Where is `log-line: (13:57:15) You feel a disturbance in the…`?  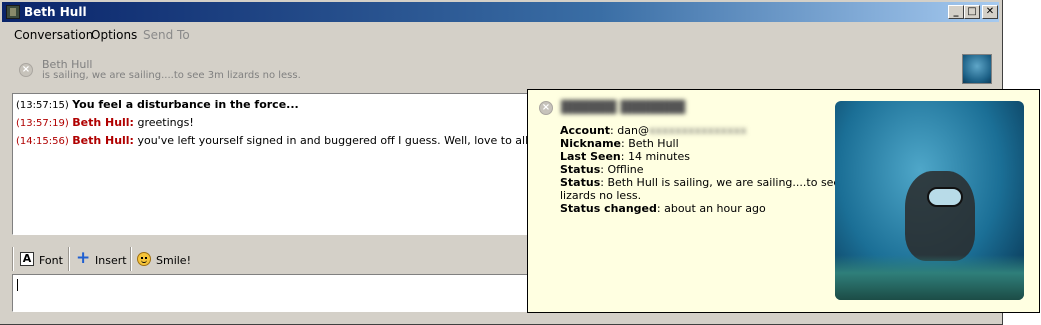
log-line: (13:57:15) You feel a disturbance in the… is located at coordinates (157, 104).